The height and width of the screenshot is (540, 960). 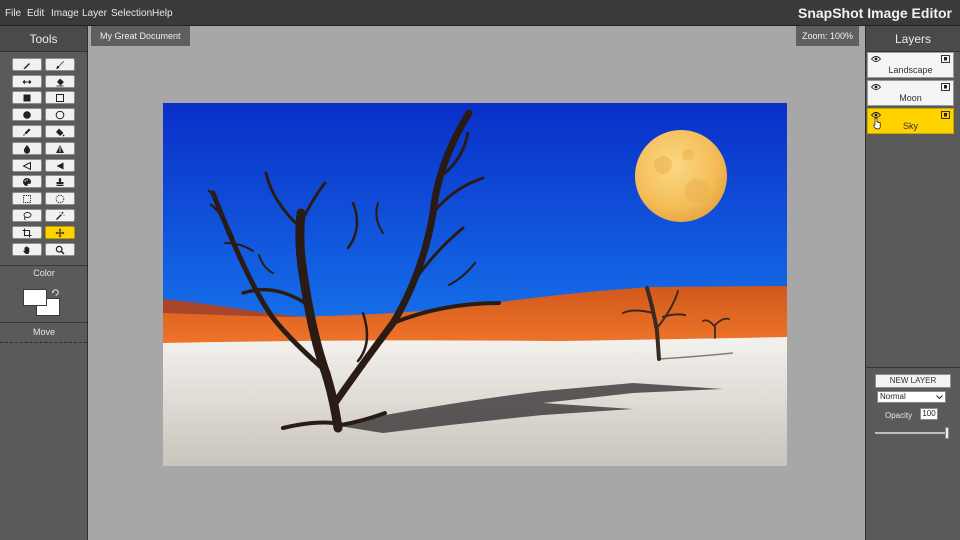 I want to click on paint-bucket-tool-button, so click(x=60, y=131).